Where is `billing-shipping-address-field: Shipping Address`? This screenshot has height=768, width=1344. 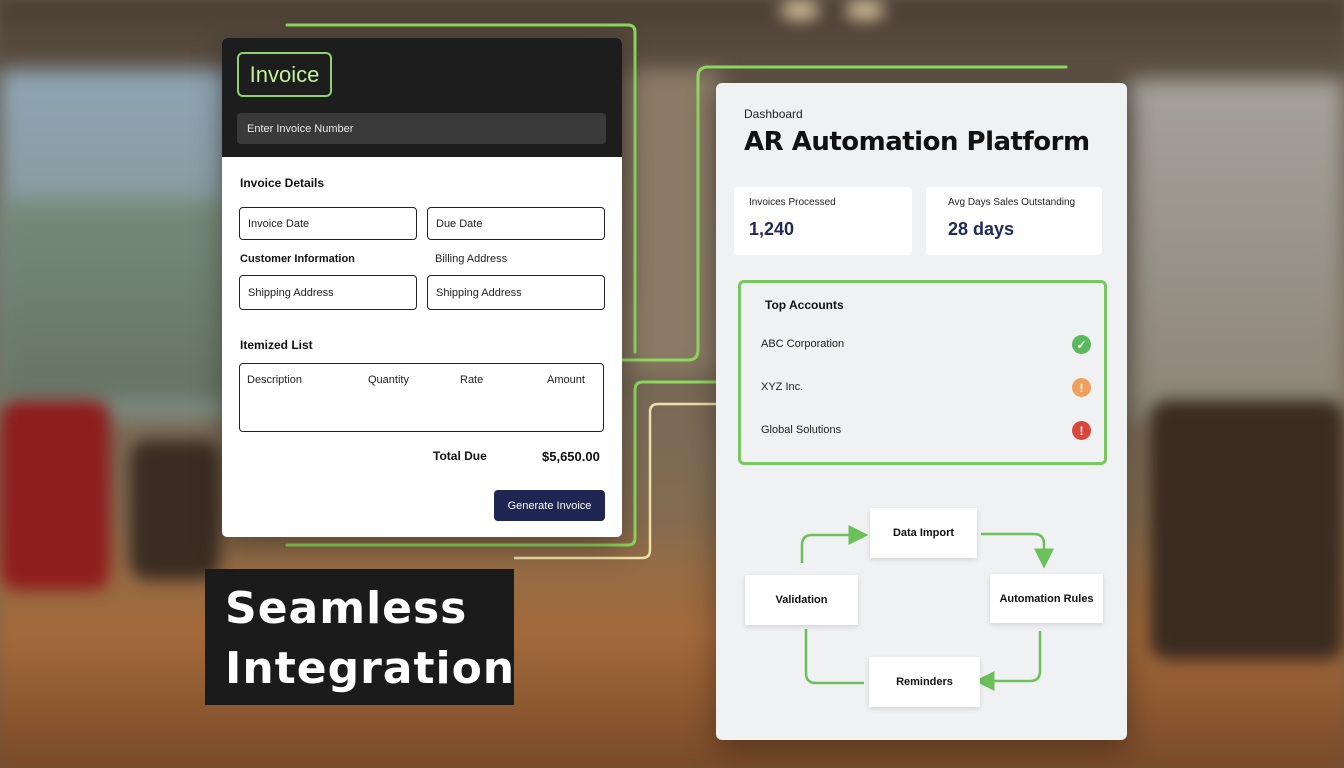
billing-shipping-address-field: Shipping Address is located at coordinates (516, 292).